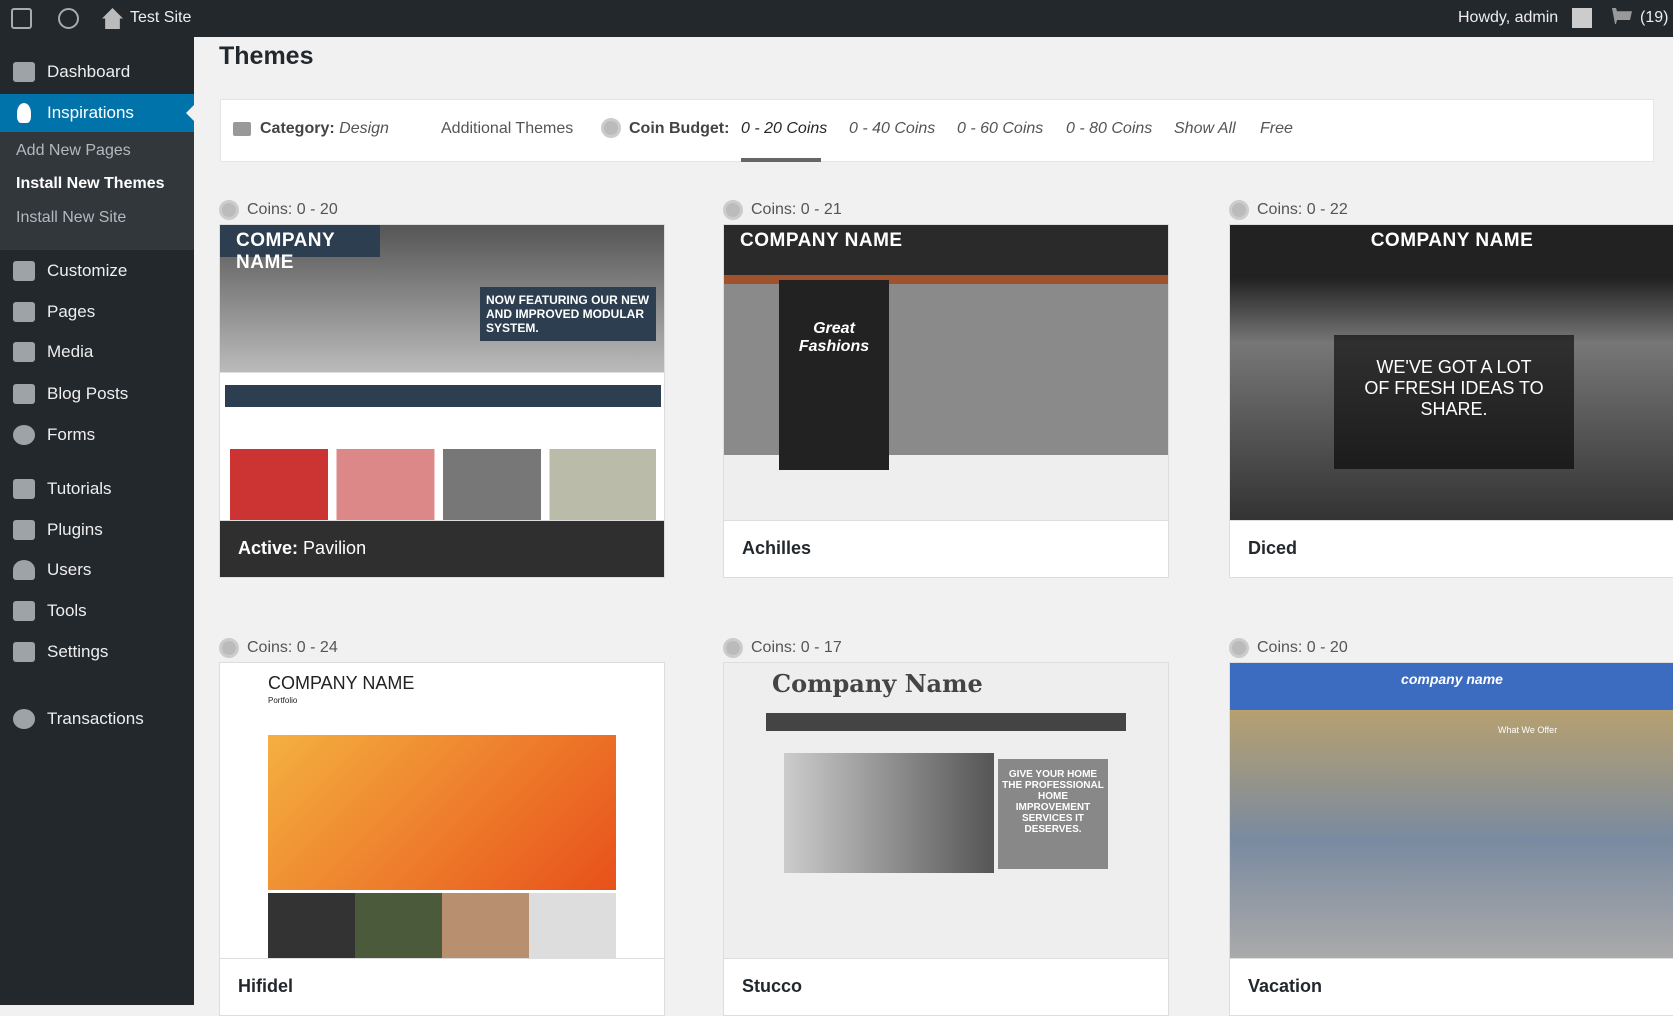  What do you see at coordinates (90, 184) in the screenshot?
I see `submenu-install-new-themes: Install New Themes` at bounding box center [90, 184].